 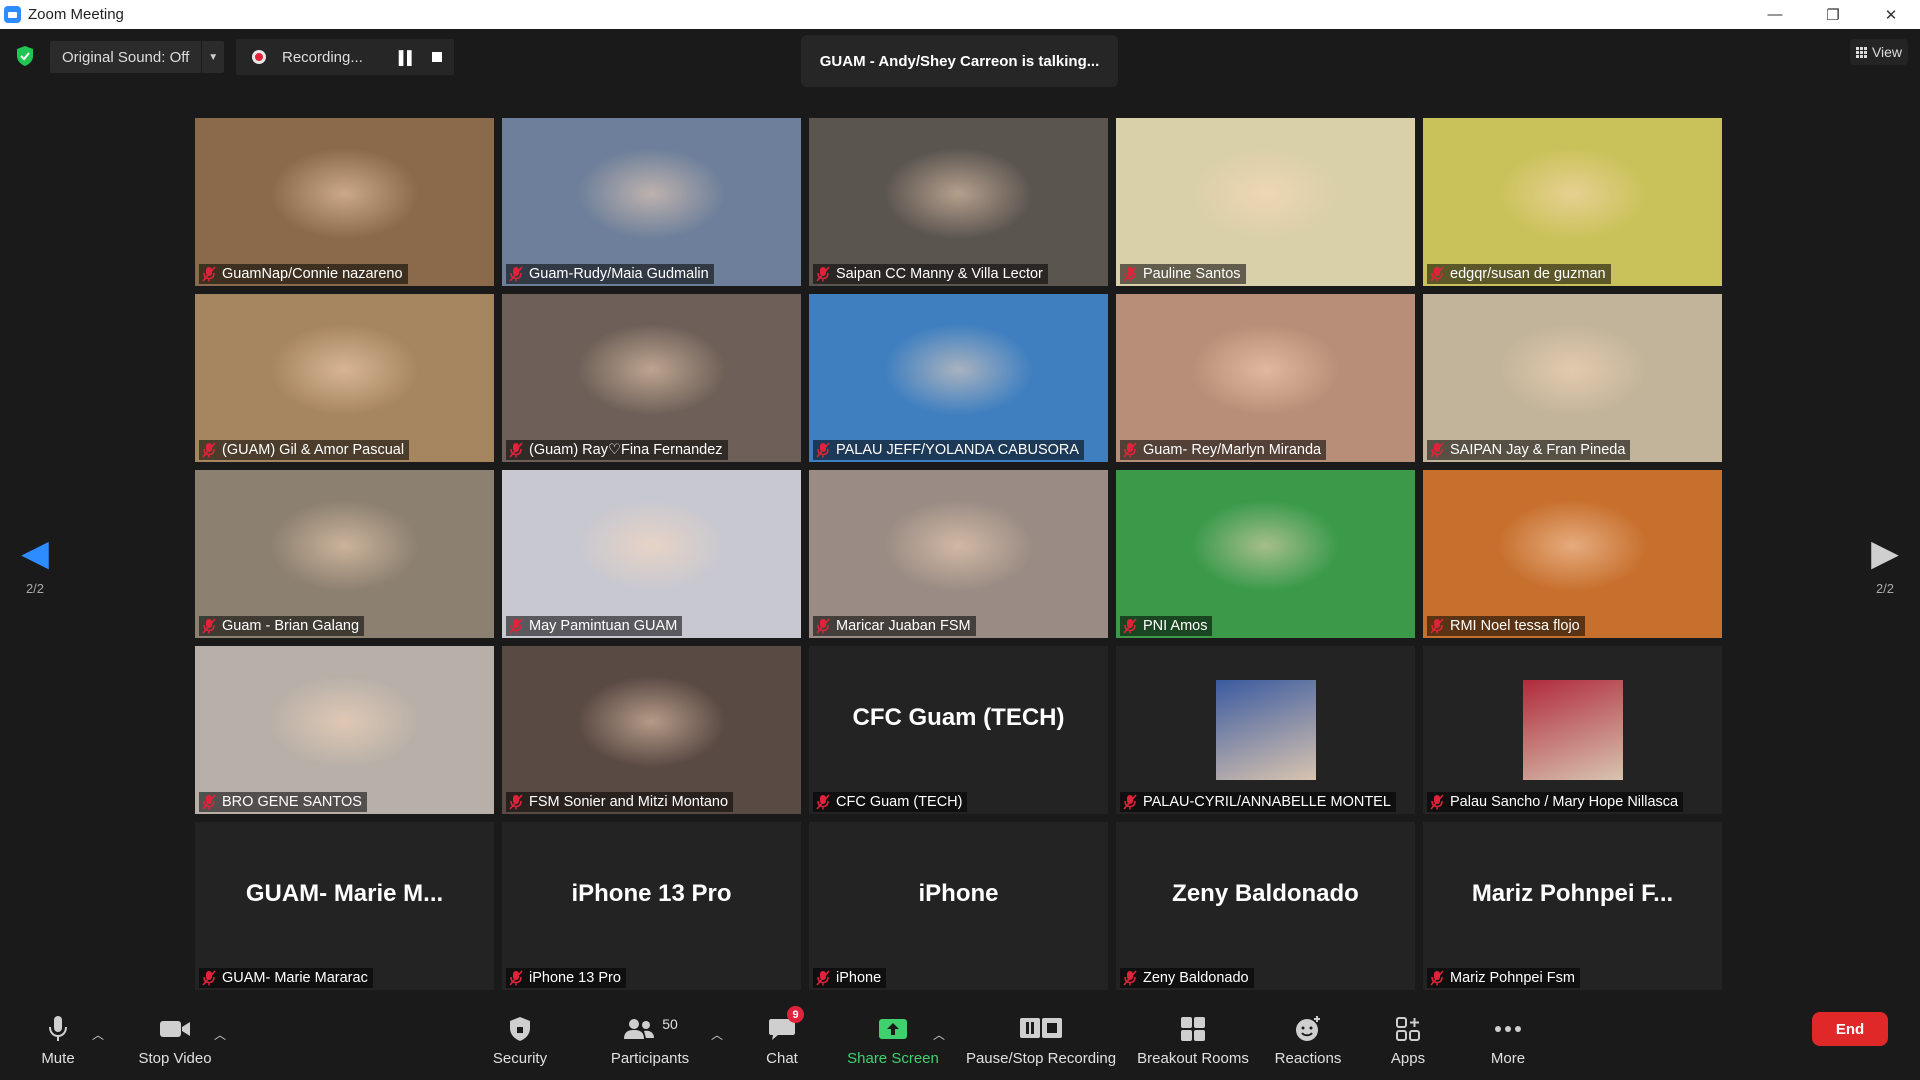 I want to click on participant-name-tag: May Pamintuan GUAM, so click(x=594, y=626).